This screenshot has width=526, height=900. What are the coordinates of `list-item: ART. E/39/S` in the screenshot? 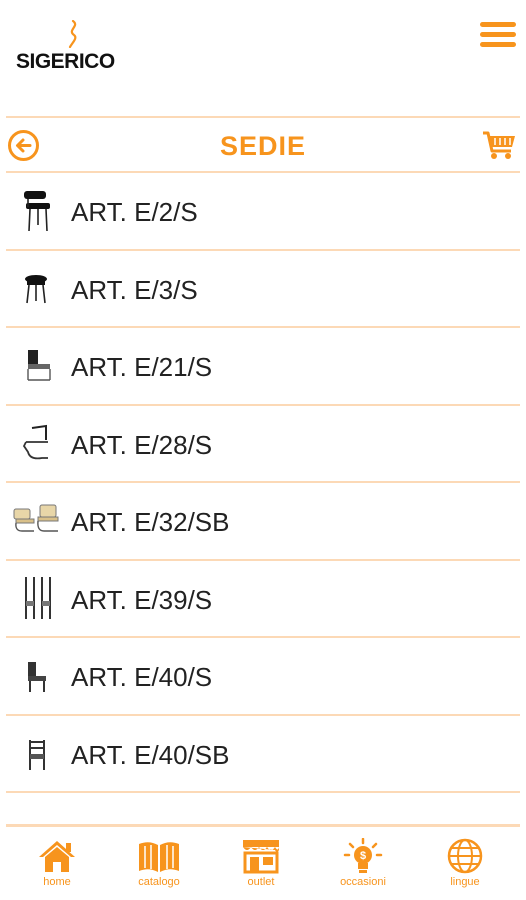 It's located at (263, 599).